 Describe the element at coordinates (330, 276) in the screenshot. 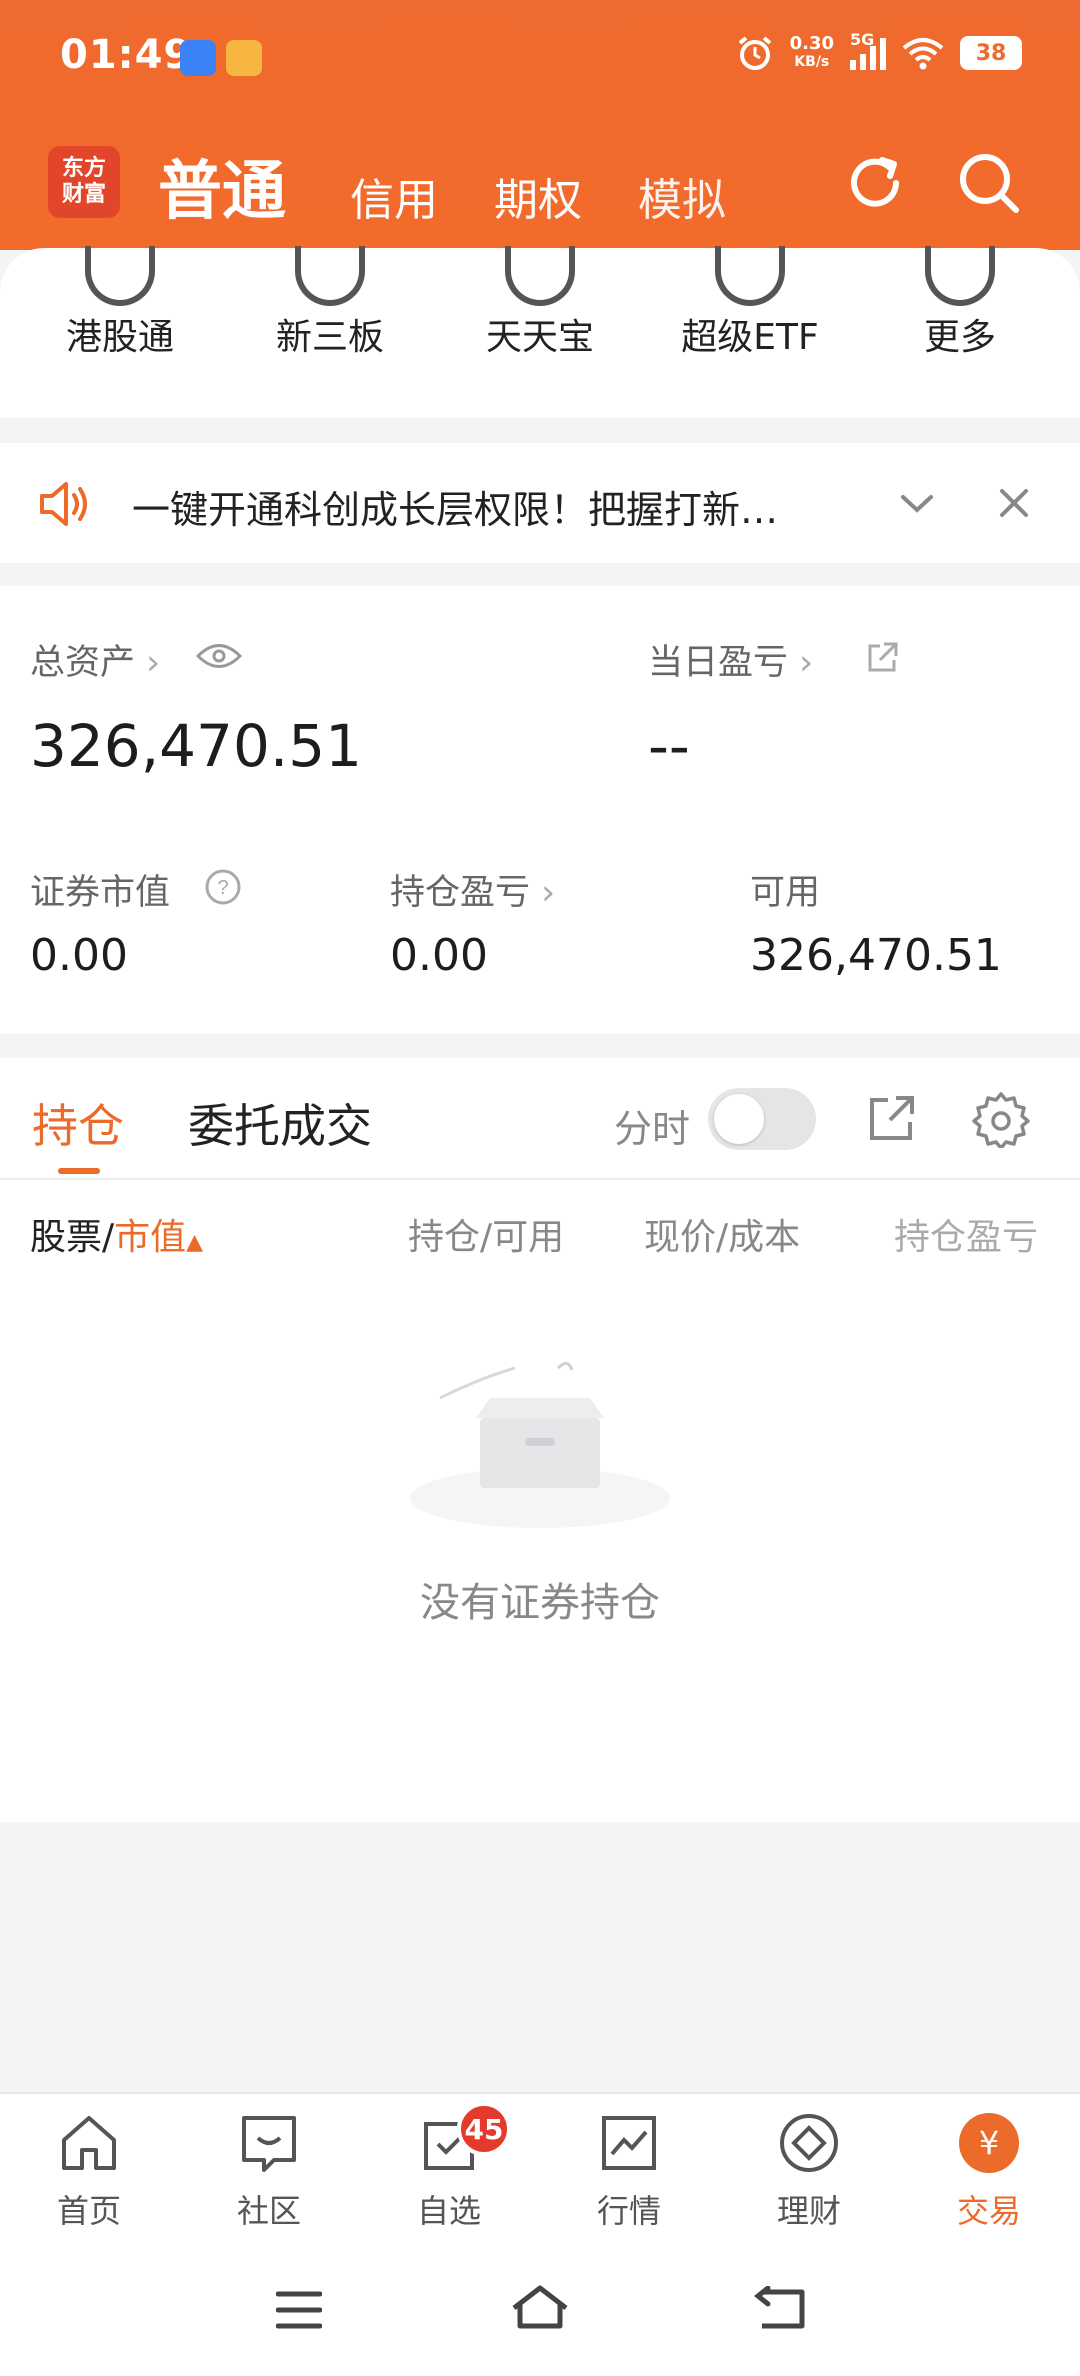

I see `new-board-icon` at that location.